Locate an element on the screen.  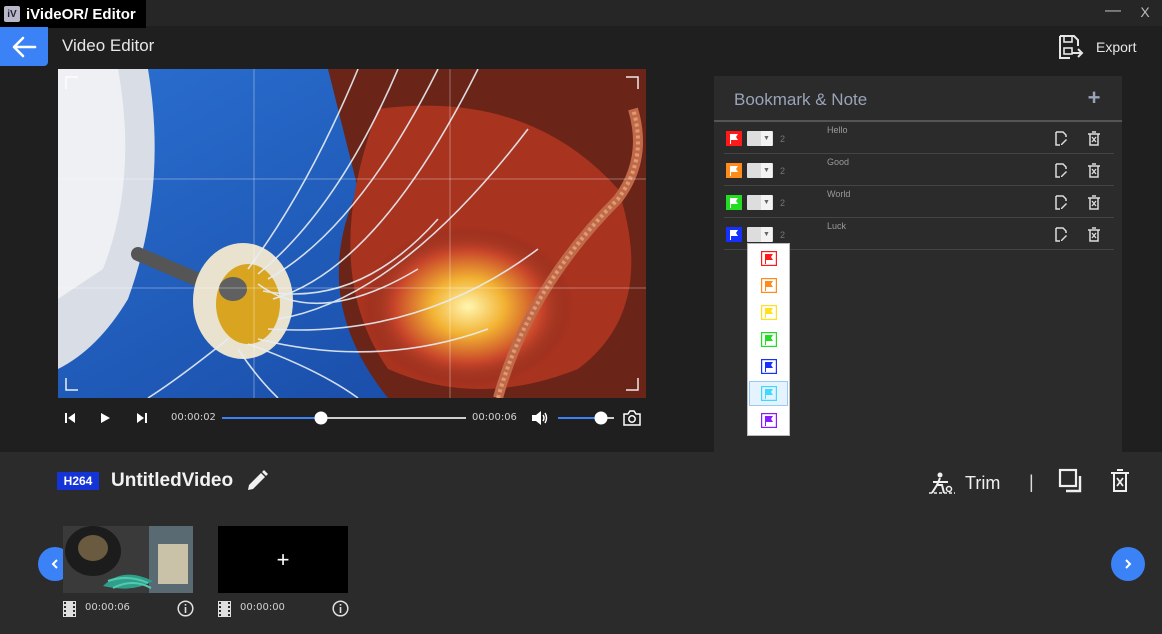
bookmark-note: Hello is located at coordinates (837, 130).